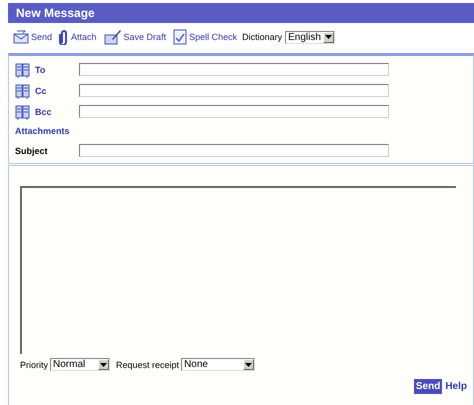 The width and height of the screenshot is (474, 405). What do you see at coordinates (40, 69) in the screenshot?
I see `field-label: To` at bounding box center [40, 69].